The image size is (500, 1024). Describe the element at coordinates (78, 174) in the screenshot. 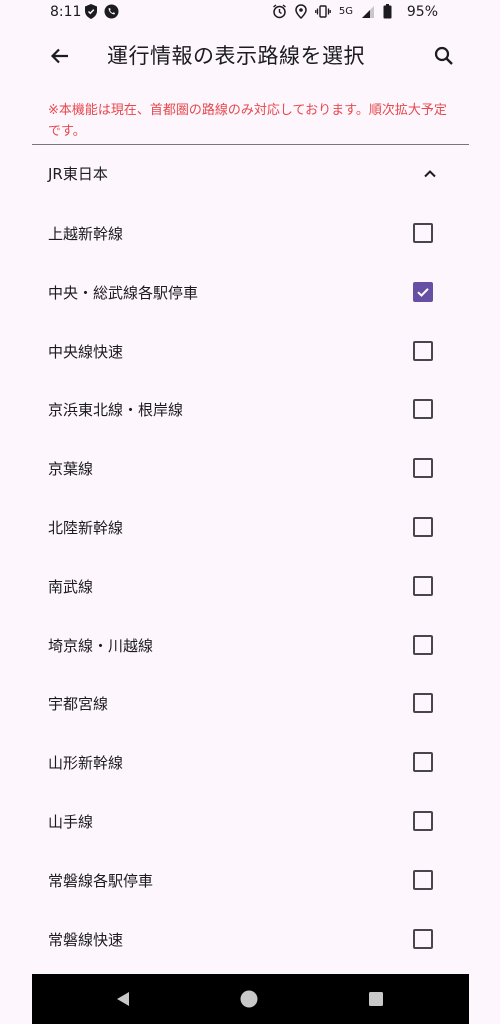

I see `group-label: JR東日本` at that location.